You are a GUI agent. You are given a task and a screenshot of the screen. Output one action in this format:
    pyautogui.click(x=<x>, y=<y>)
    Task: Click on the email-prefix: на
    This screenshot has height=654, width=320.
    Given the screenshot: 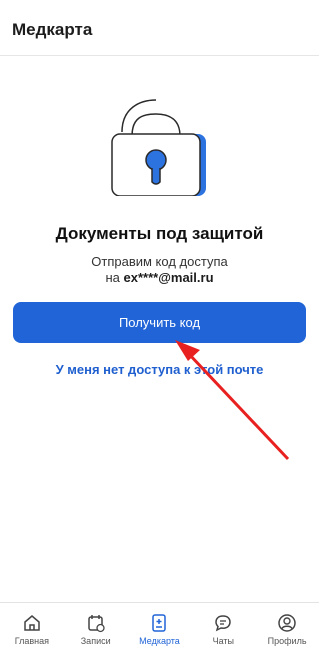 What is the action you would take?
    pyautogui.click(x=112, y=277)
    